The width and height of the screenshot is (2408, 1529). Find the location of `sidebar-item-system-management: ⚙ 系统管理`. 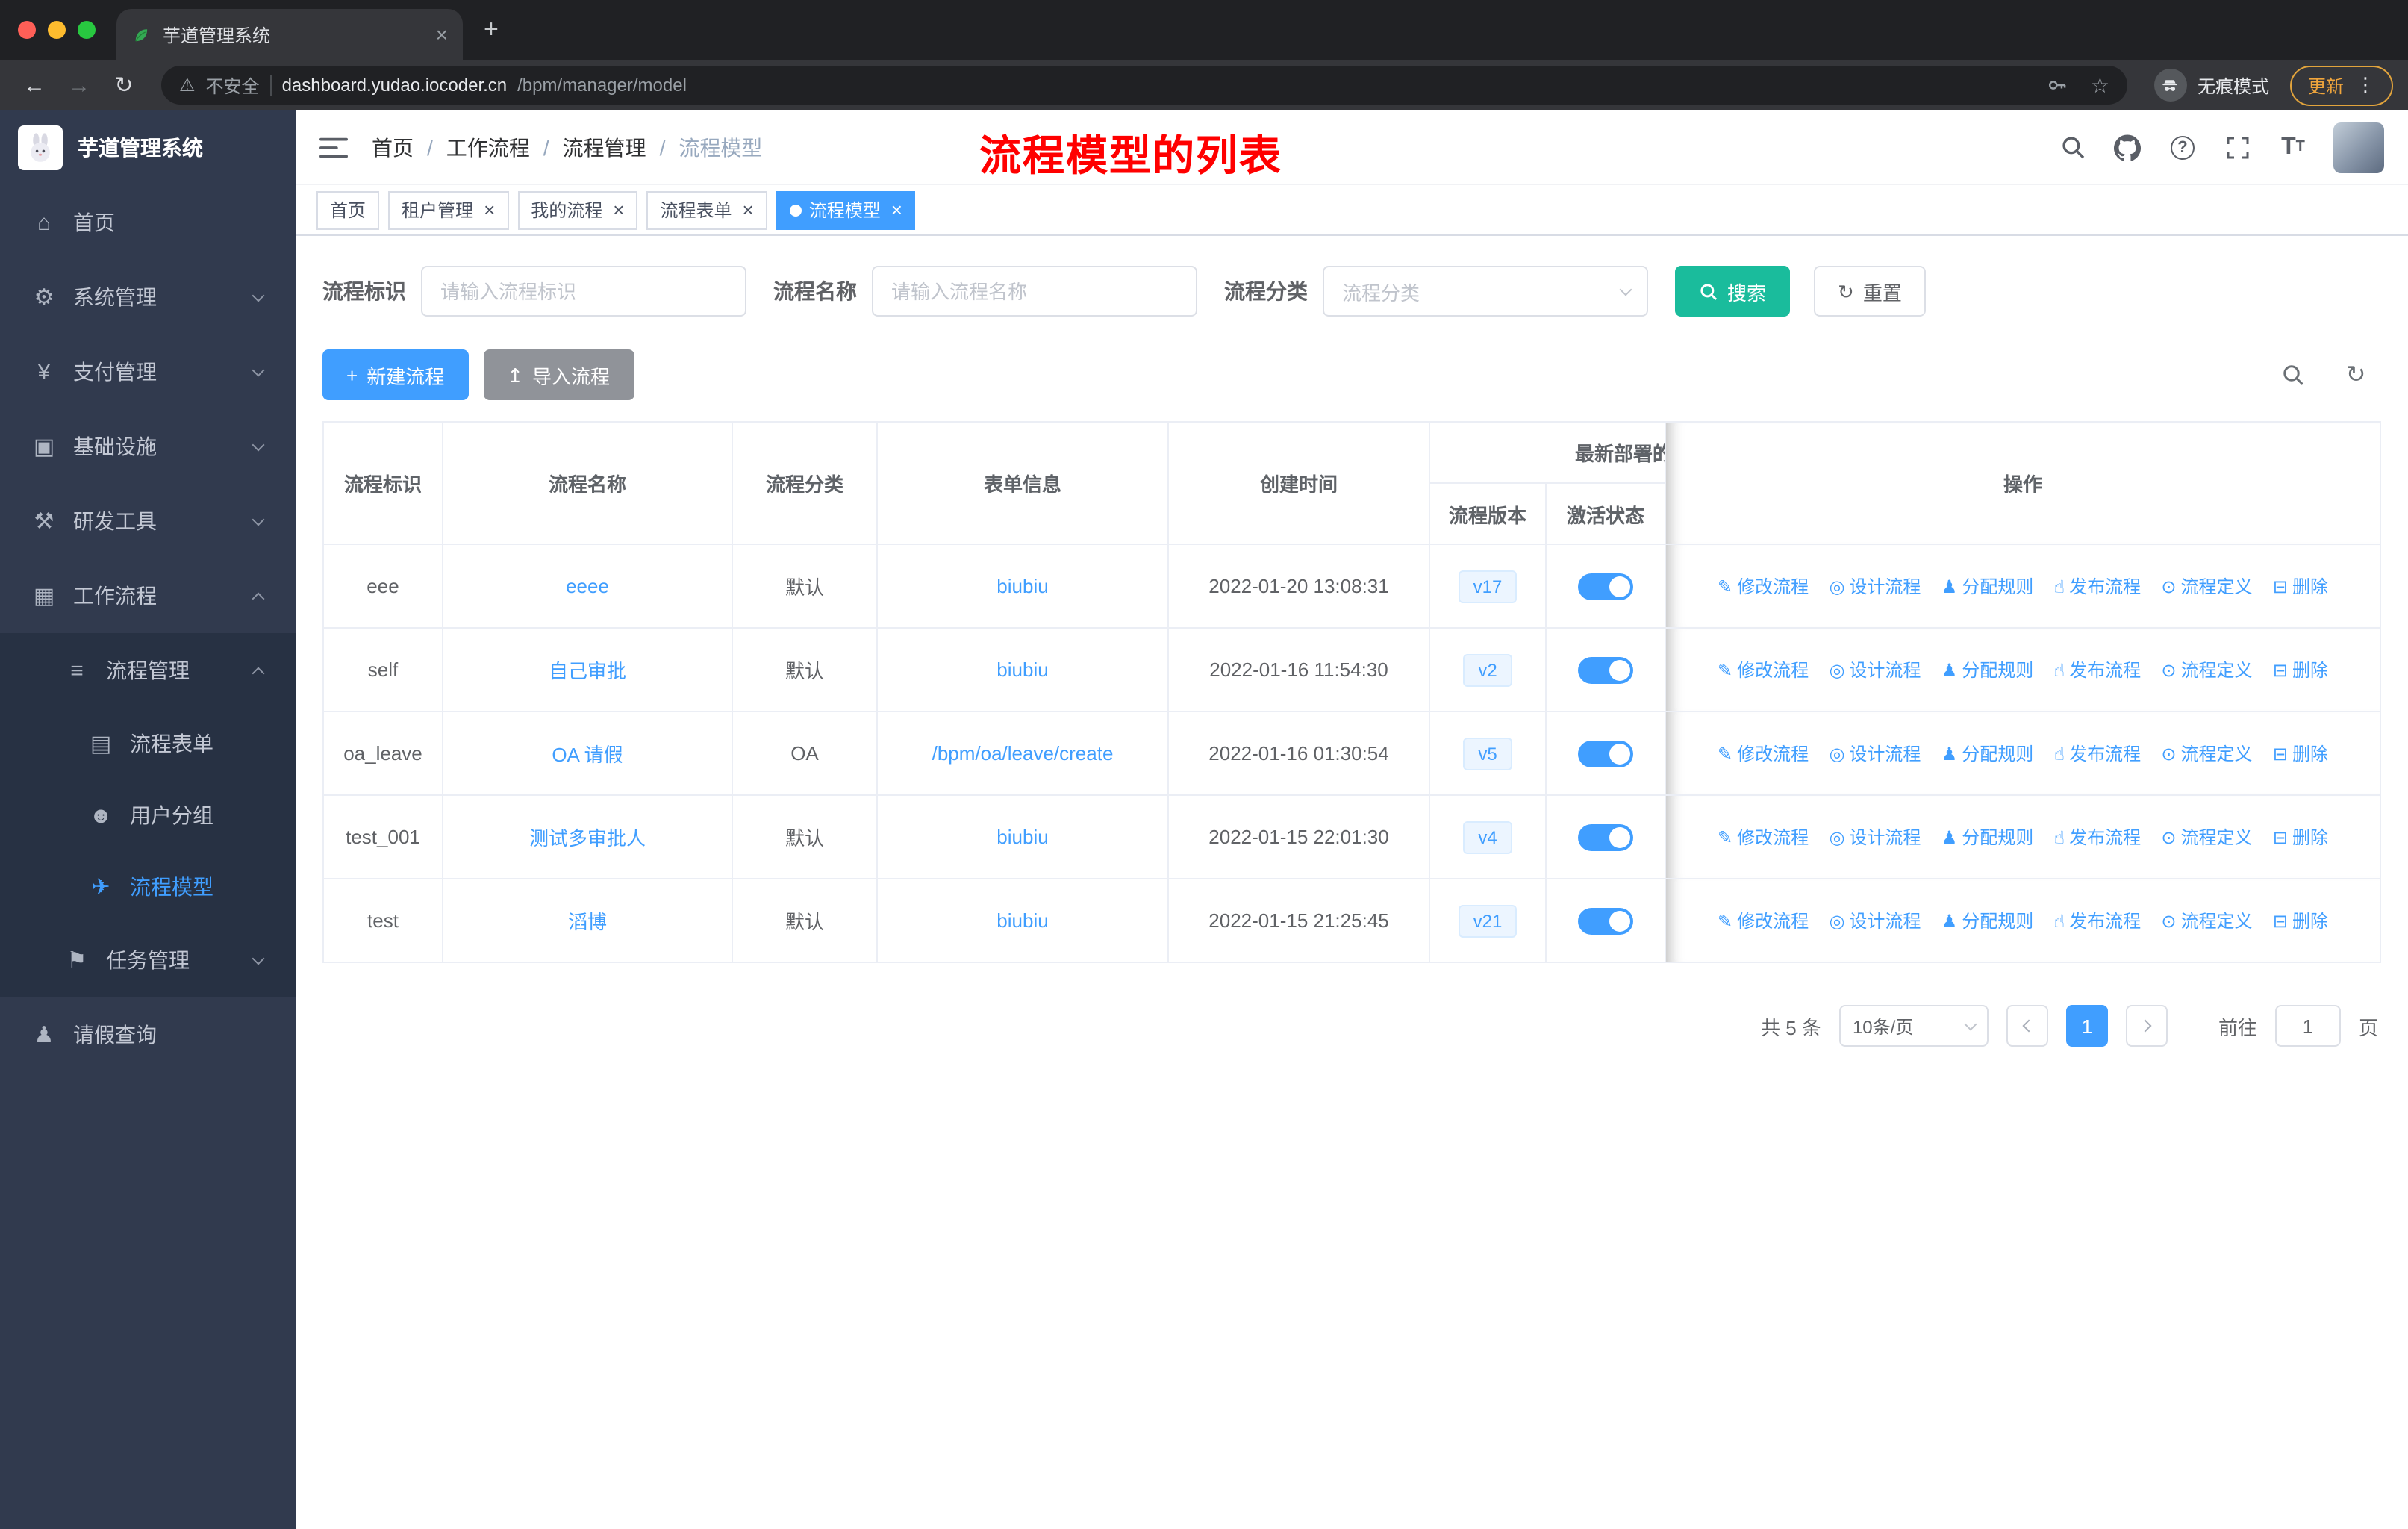

sidebar-item-system-management: ⚙ 系统管理 is located at coordinates (148, 297).